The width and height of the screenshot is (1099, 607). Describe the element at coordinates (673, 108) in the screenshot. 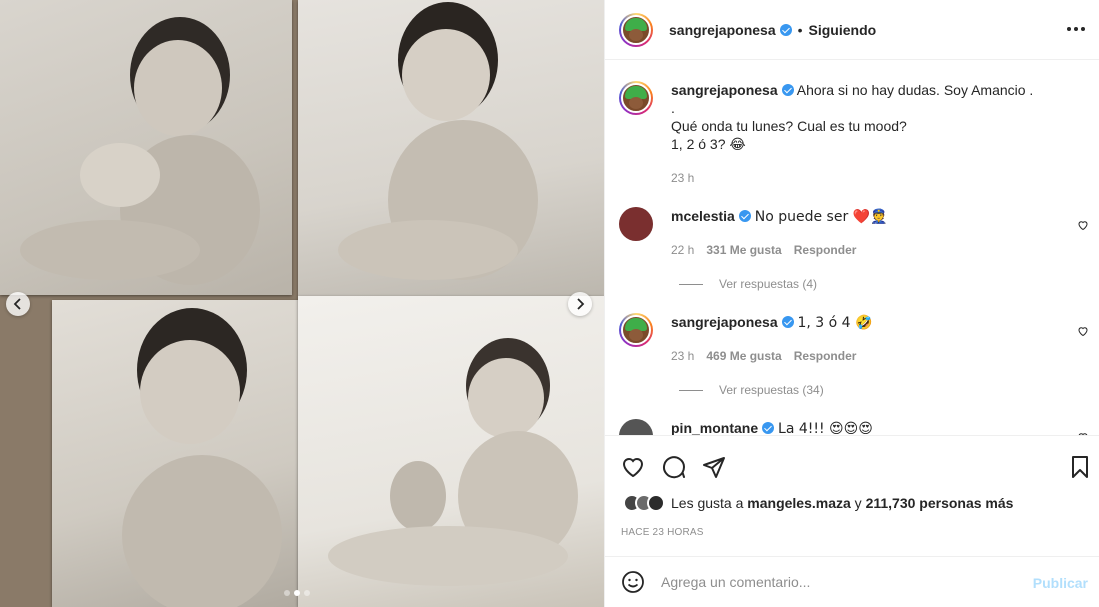

I see `caption-line: .` at that location.